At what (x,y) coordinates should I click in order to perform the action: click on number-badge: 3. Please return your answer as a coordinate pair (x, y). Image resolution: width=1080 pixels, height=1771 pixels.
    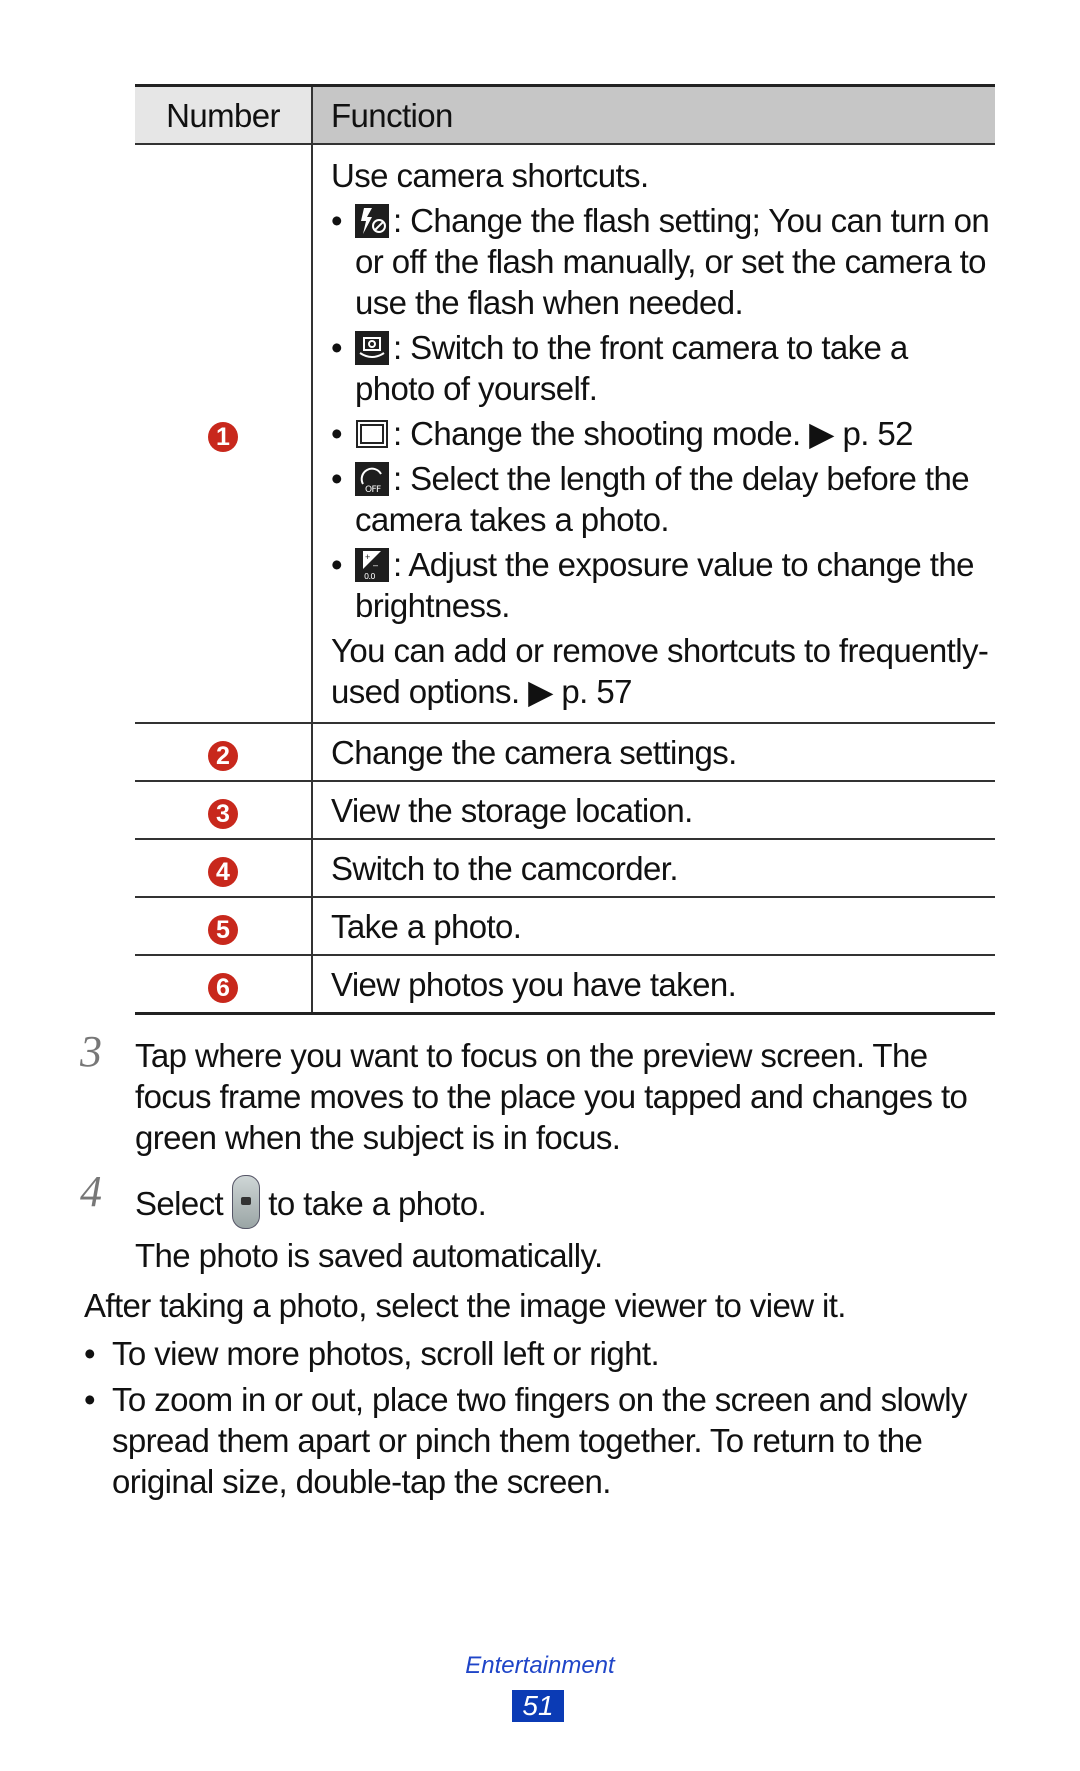
    Looking at the image, I should click on (223, 813).